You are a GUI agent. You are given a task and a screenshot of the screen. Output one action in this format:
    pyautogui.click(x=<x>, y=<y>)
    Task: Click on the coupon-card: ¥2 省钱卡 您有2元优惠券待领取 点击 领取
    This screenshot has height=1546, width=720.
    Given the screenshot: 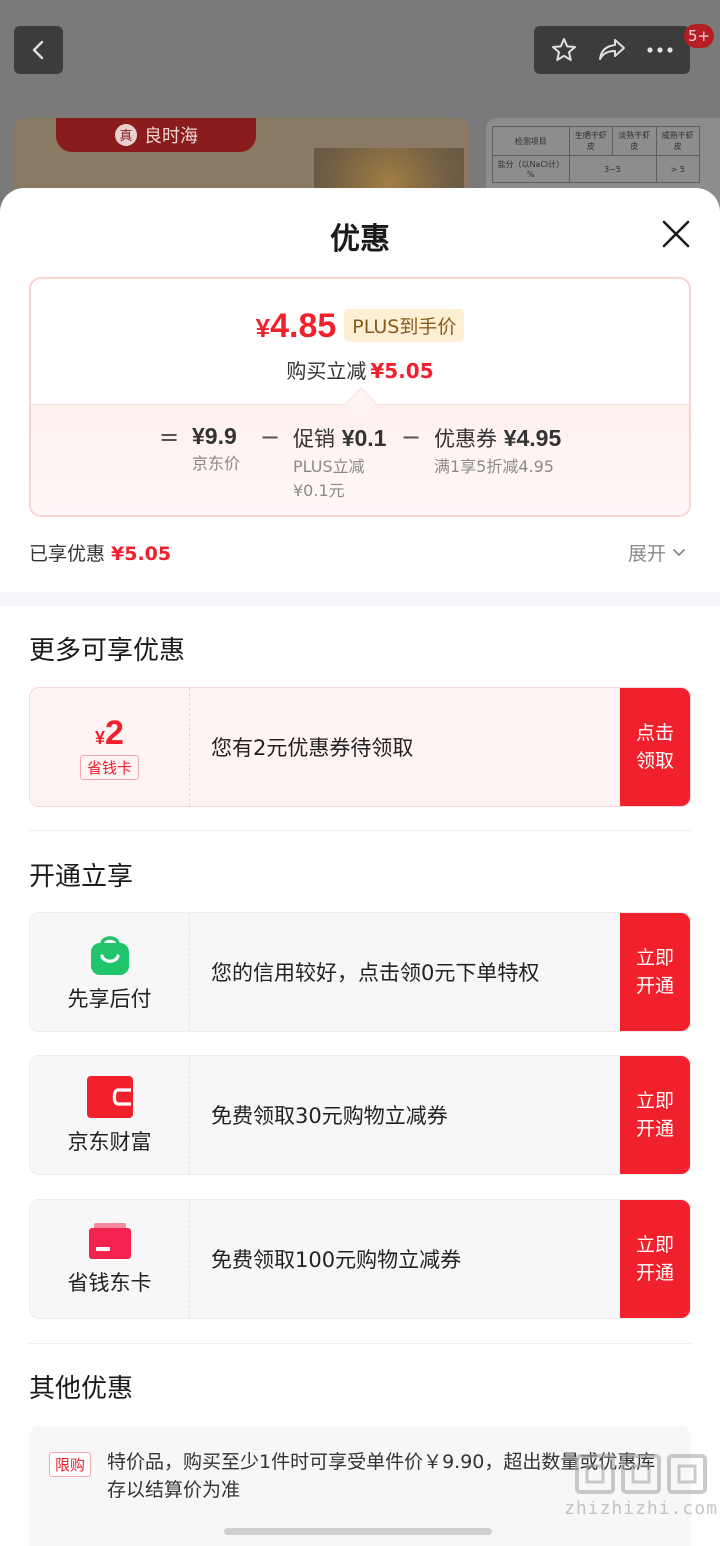 What is the action you would take?
    pyautogui.click(x=360, y=747)
    